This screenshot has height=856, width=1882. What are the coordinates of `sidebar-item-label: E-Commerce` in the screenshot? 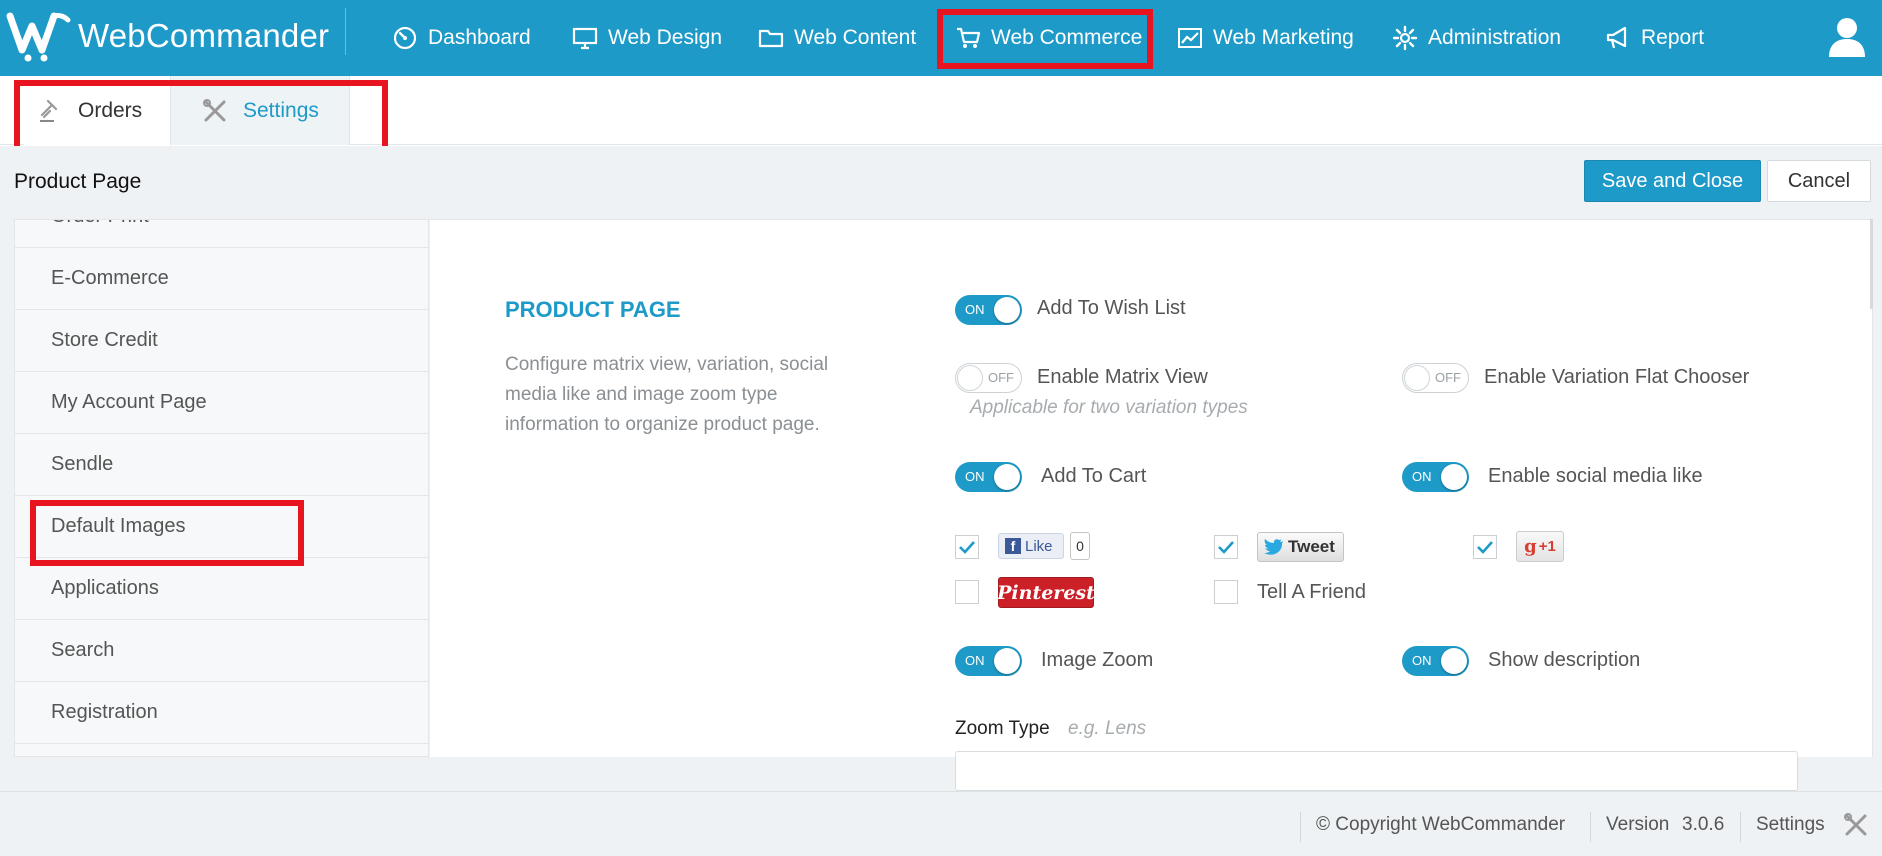 It's located at (110, 278).